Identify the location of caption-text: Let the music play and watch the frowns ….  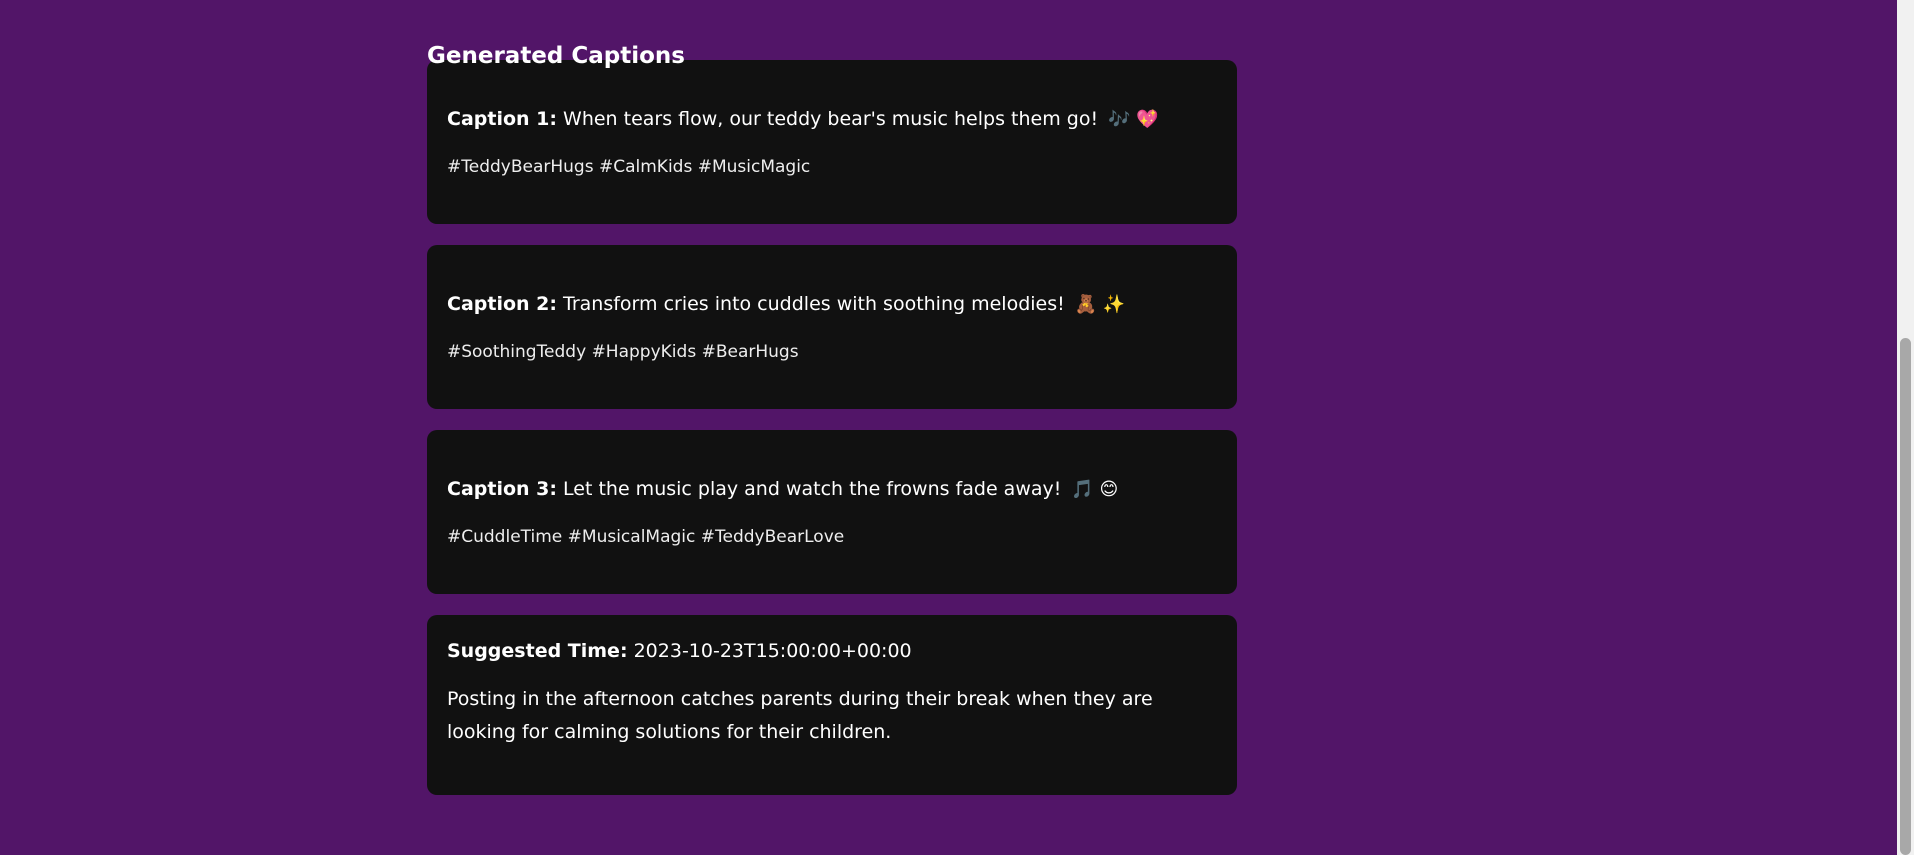
(812, 489).